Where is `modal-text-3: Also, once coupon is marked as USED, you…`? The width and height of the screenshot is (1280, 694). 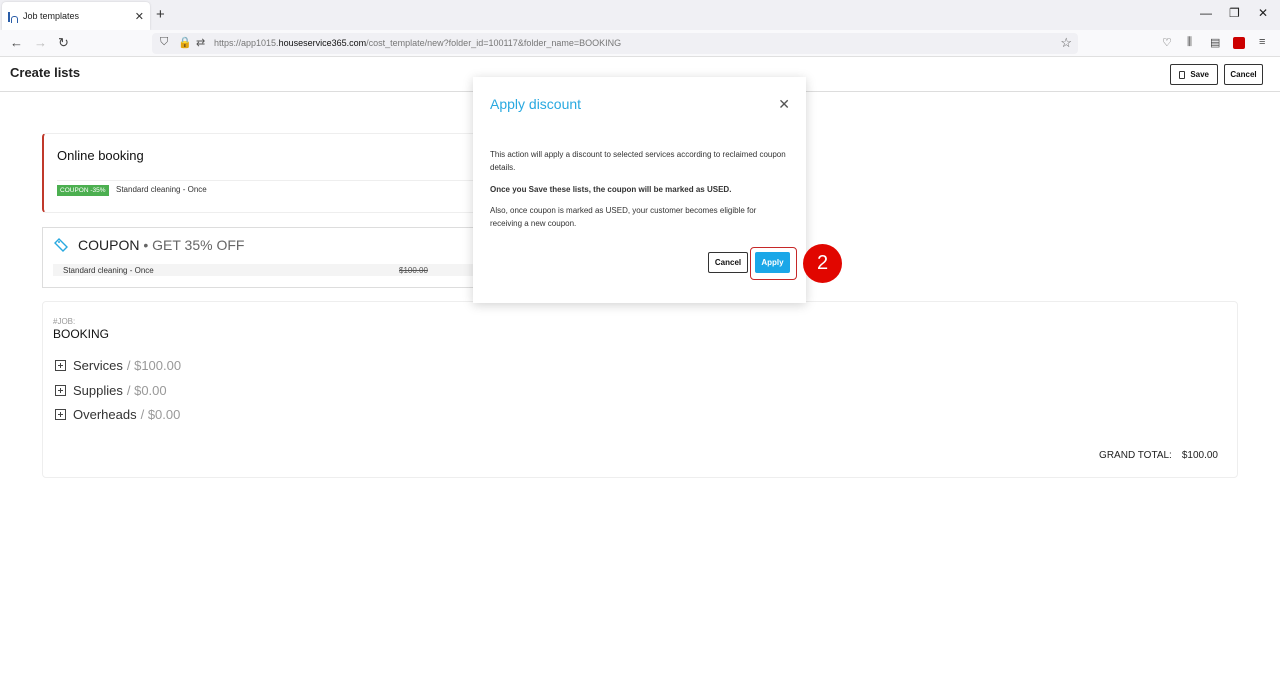
modal-text-3: Also, once coupon is marked as USED, you… is located at coordinates (623, 217).